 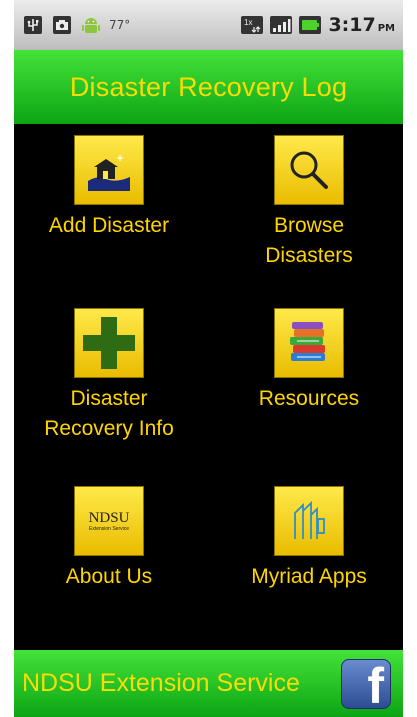 I want to click on title-bar: Disaster Recovery Log, so click(x=208, y=87).